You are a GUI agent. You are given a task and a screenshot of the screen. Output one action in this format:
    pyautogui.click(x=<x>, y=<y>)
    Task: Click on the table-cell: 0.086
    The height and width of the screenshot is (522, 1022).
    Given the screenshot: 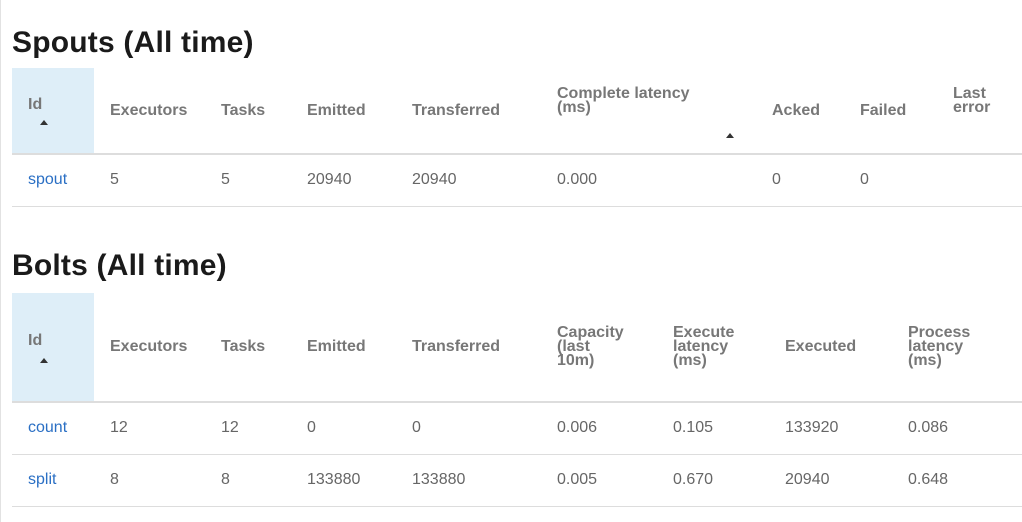 What is the action you would take?
    pyautogui.click(x=965, y=428)
    